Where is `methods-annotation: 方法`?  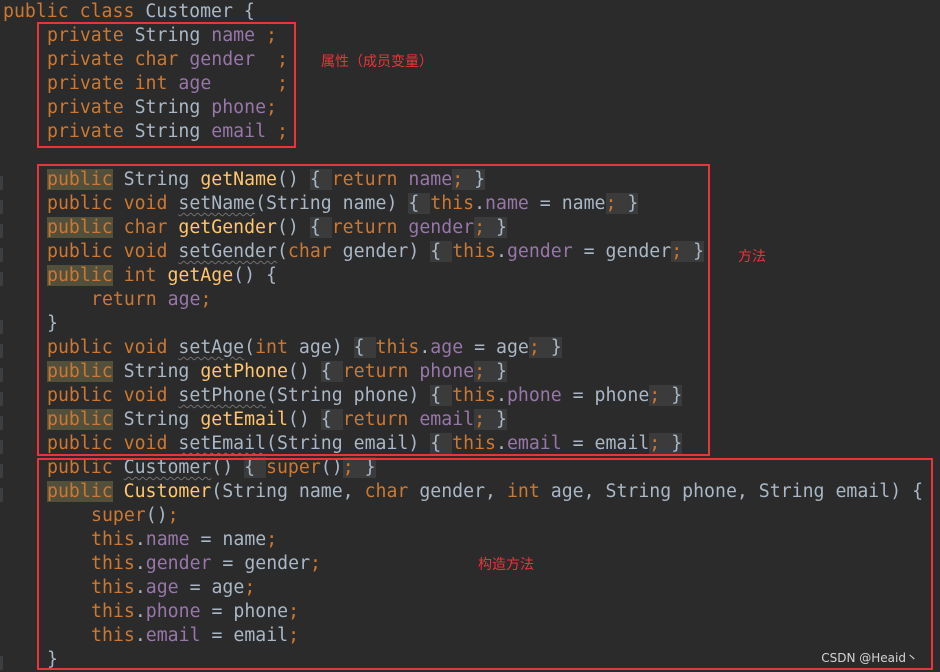 methods-annotation: 方法 is located at coordinates (752, 257).